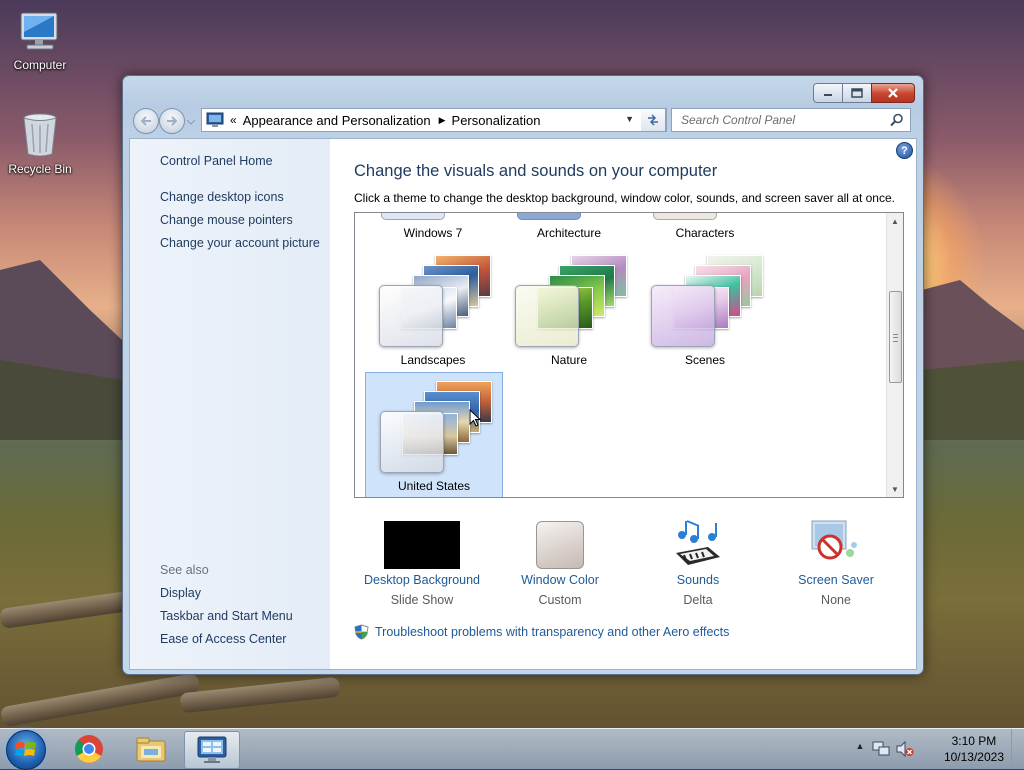 This screenshot has height=770, width=1024. What do you see at coordinates (39, 31) in the screenshot?
I see `computer-icon` at bounding box center [39, 31].